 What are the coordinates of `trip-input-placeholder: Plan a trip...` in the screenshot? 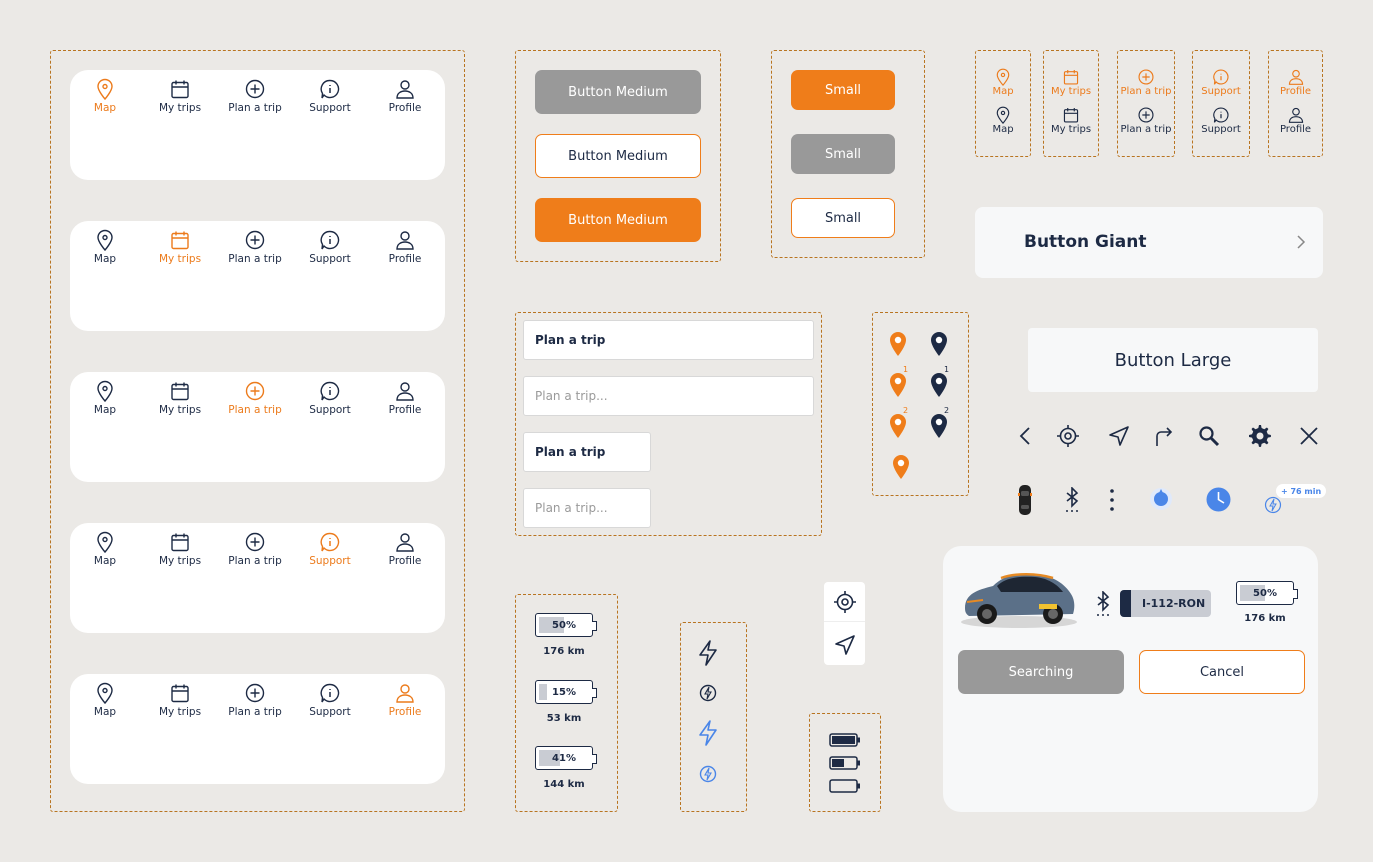 It's located at (668, 396).